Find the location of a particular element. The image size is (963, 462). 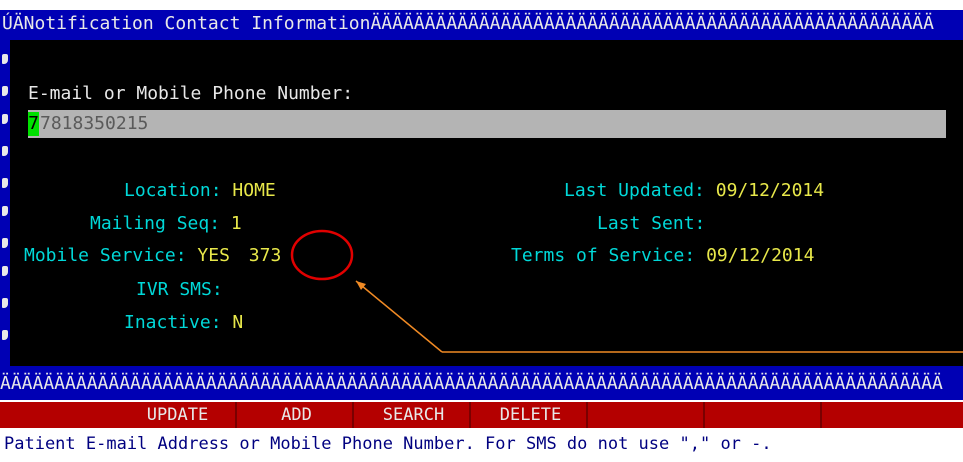

contact-input is located at coordinates (487, 124).